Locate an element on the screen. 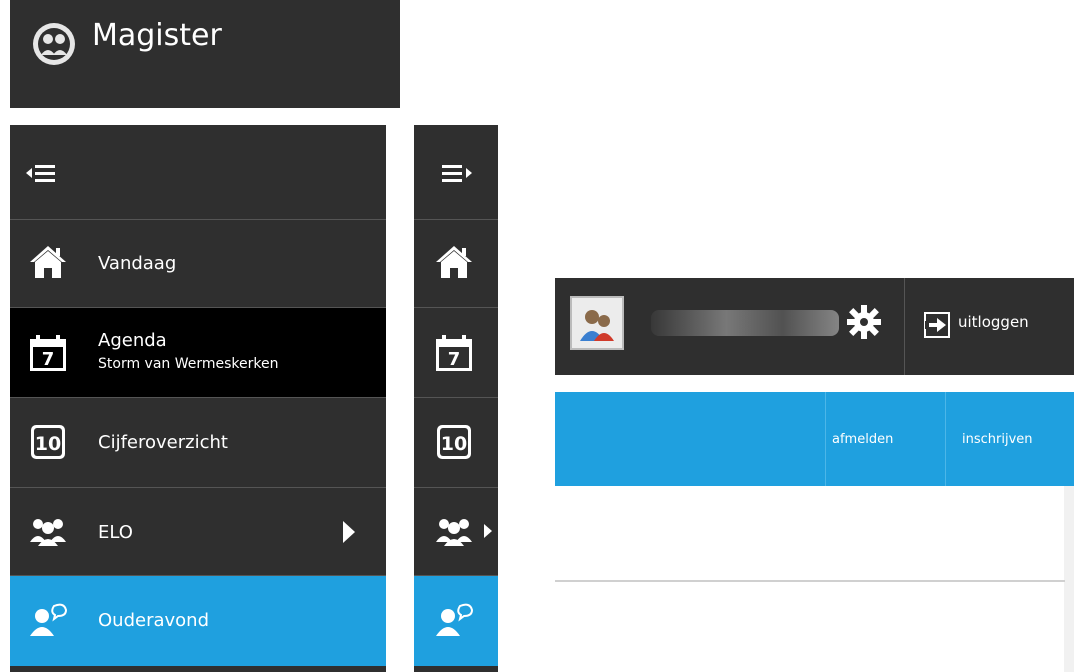  topbar-divider is located at coordinates (904, 326).